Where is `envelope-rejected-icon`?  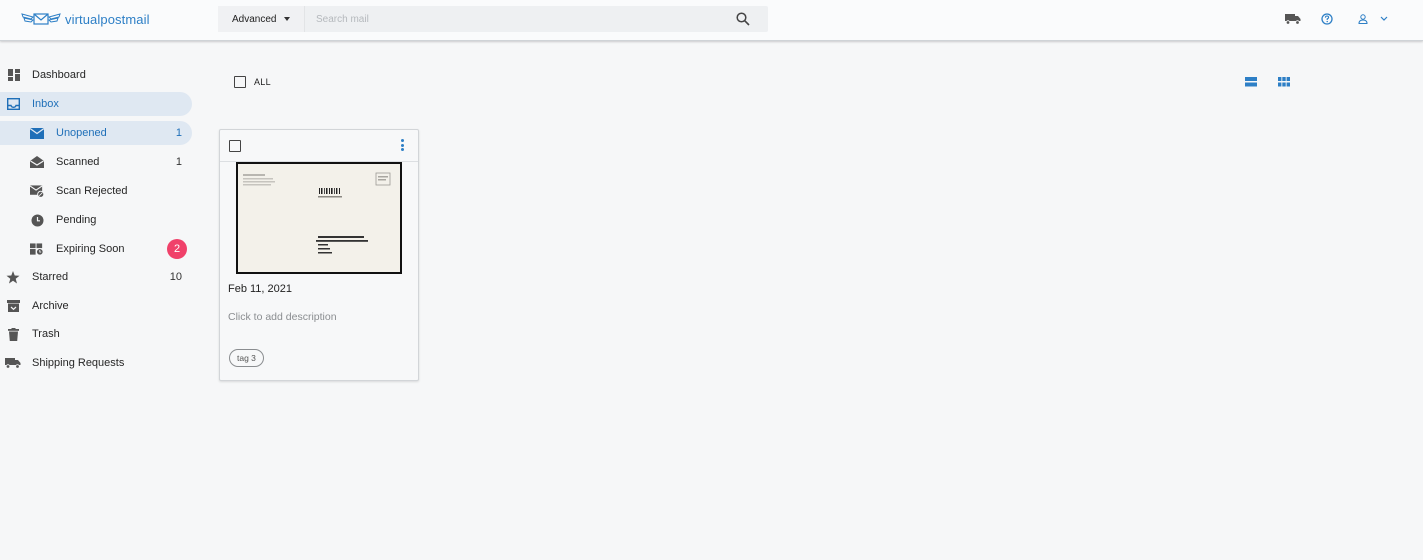 envelope-rejected-icon is located at coordinates (37, 191).